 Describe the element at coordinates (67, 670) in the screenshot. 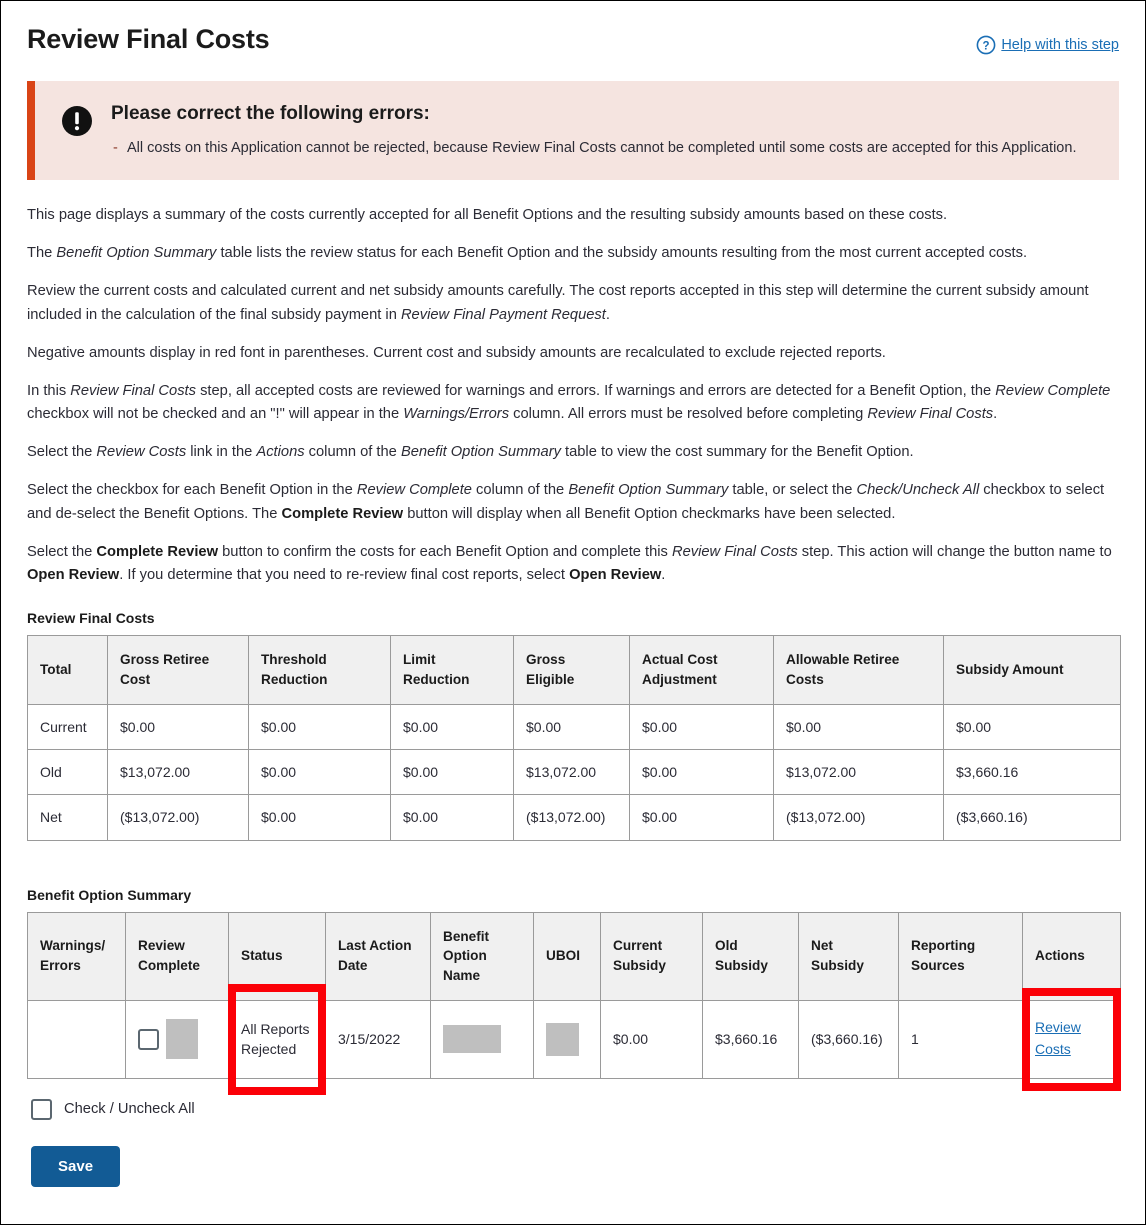

I see `column-header-total: Total` at that location.